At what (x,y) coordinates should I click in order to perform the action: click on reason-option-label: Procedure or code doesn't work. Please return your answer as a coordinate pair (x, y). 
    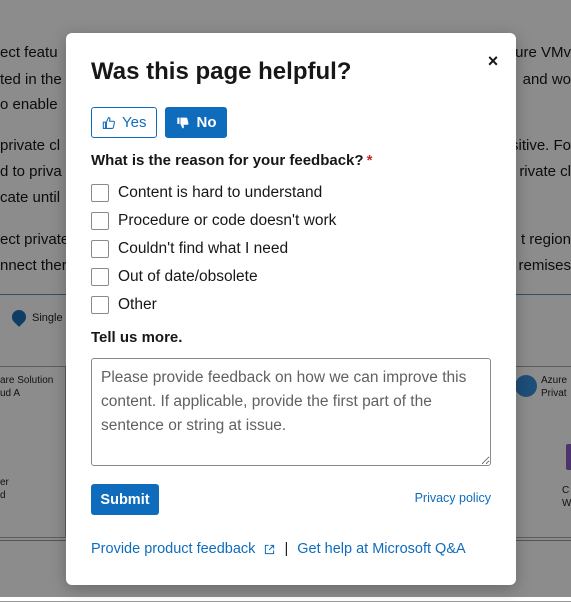
    Looking at the image, I should click on (227, 220).